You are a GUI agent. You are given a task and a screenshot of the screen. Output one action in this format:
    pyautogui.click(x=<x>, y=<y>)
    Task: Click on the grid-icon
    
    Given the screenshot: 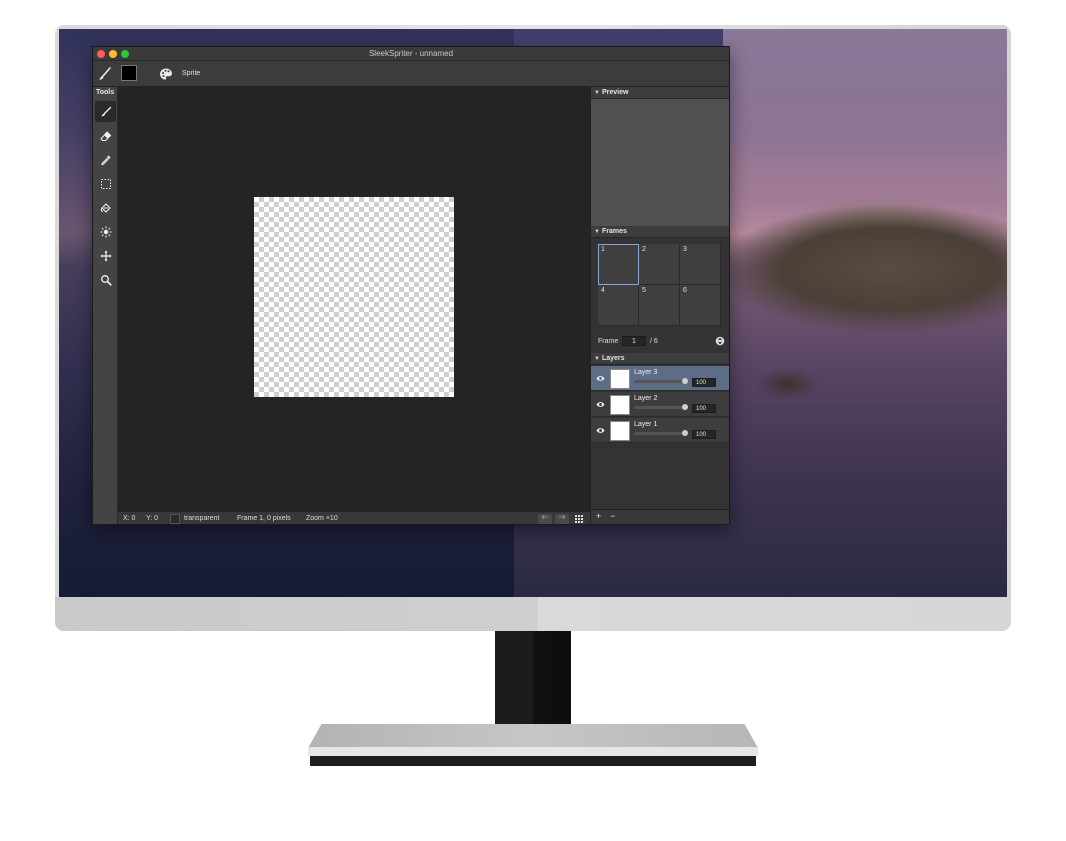 What is the action you would take?
    pyautogui.click(x=579, y=519)
    